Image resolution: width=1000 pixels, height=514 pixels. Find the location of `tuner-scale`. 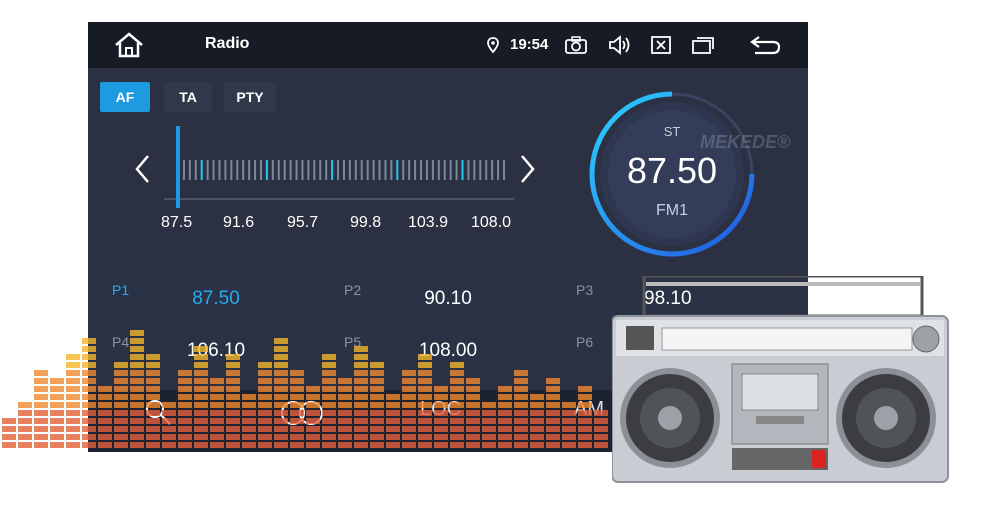

tuner-scale is located at coordinates (339, 170).